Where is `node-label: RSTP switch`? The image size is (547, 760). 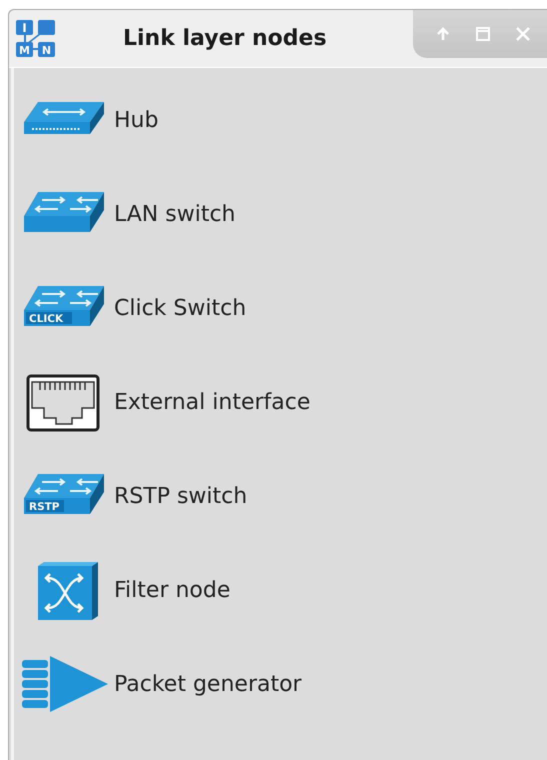 node-label: RSTP switch is located at coordinates (181, 496).